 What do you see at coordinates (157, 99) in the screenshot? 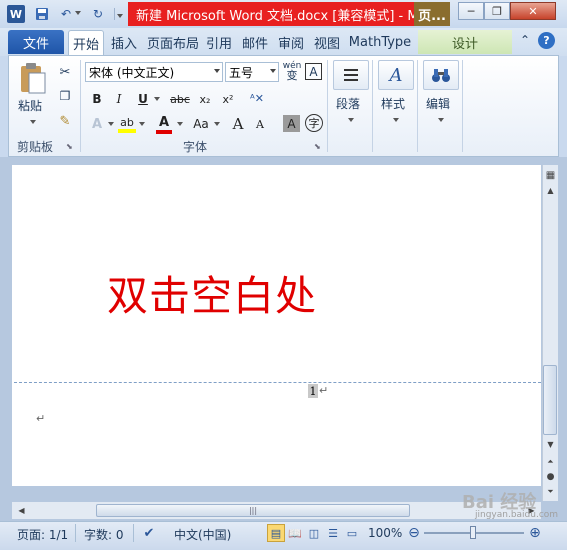
I see `underline-dropdown-icon` at bounding box center [157, 99].